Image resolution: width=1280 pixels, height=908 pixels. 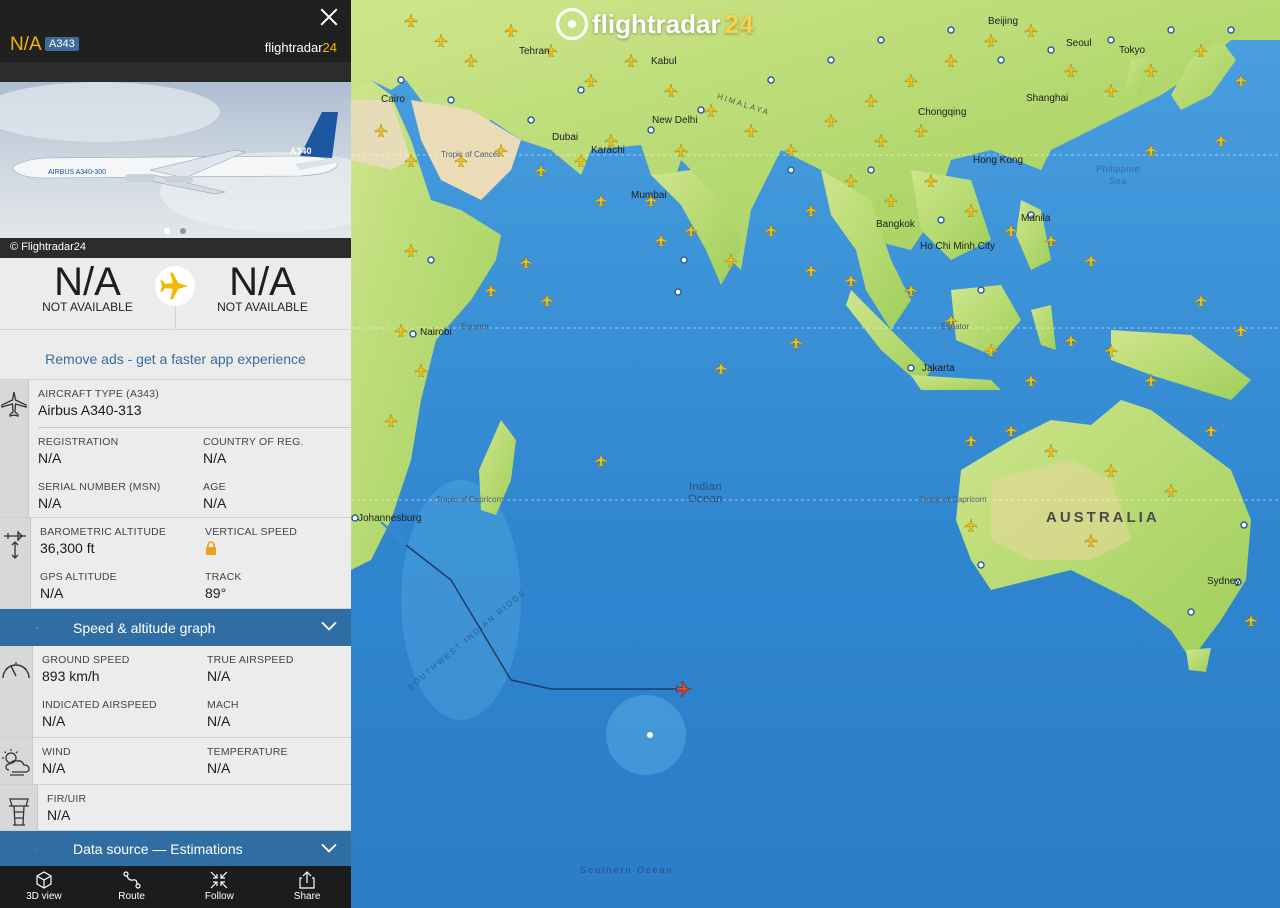 What do you see at coordinates (705, 493) in the screenshot?
I see `label-indian-ocean: Indian Ocean` at bounding box center [705, 493].